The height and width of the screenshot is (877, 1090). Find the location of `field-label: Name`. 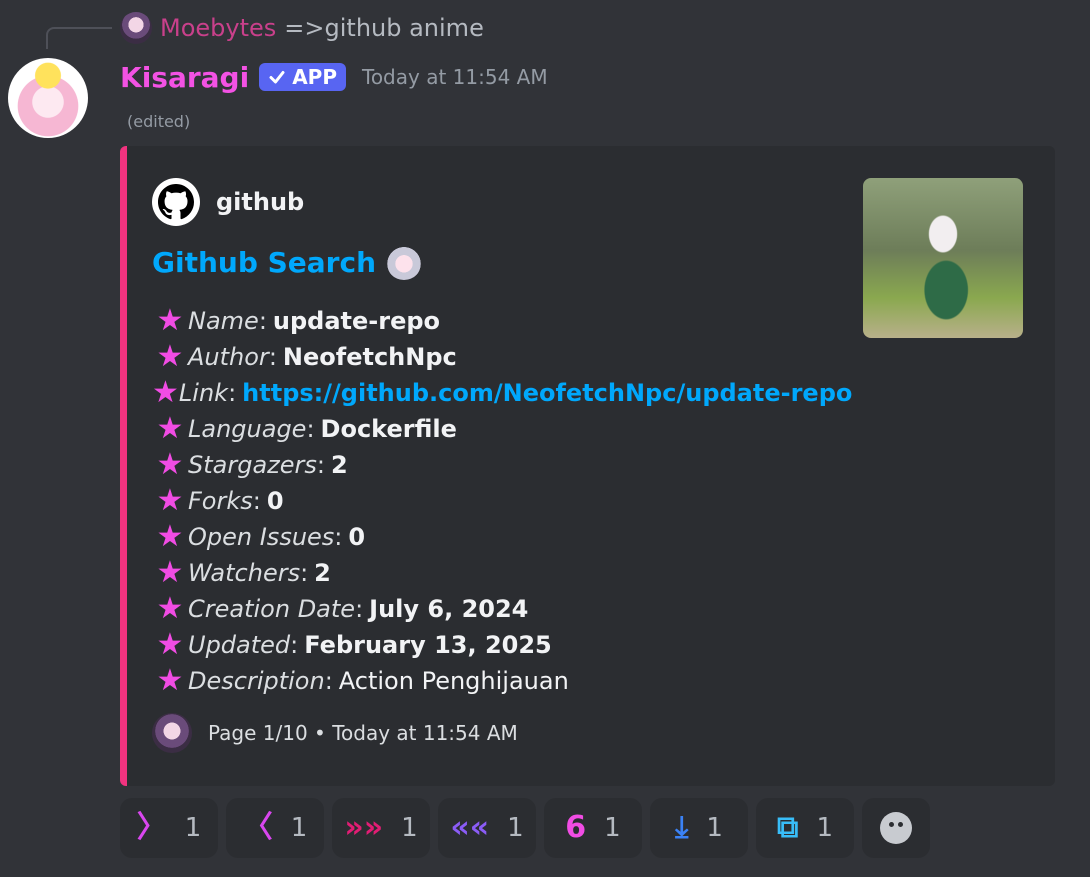

field-label: Name is located at coordinates (223, 321).